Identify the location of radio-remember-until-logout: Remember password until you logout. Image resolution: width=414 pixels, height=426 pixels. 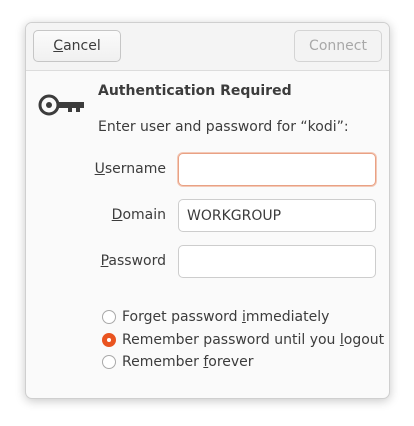
(243, 340).